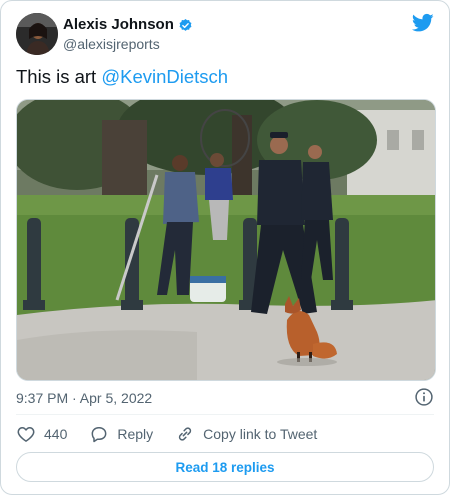 This screenshot has width=450, height=495. I want to click on heart-icon, so click(26, 434).